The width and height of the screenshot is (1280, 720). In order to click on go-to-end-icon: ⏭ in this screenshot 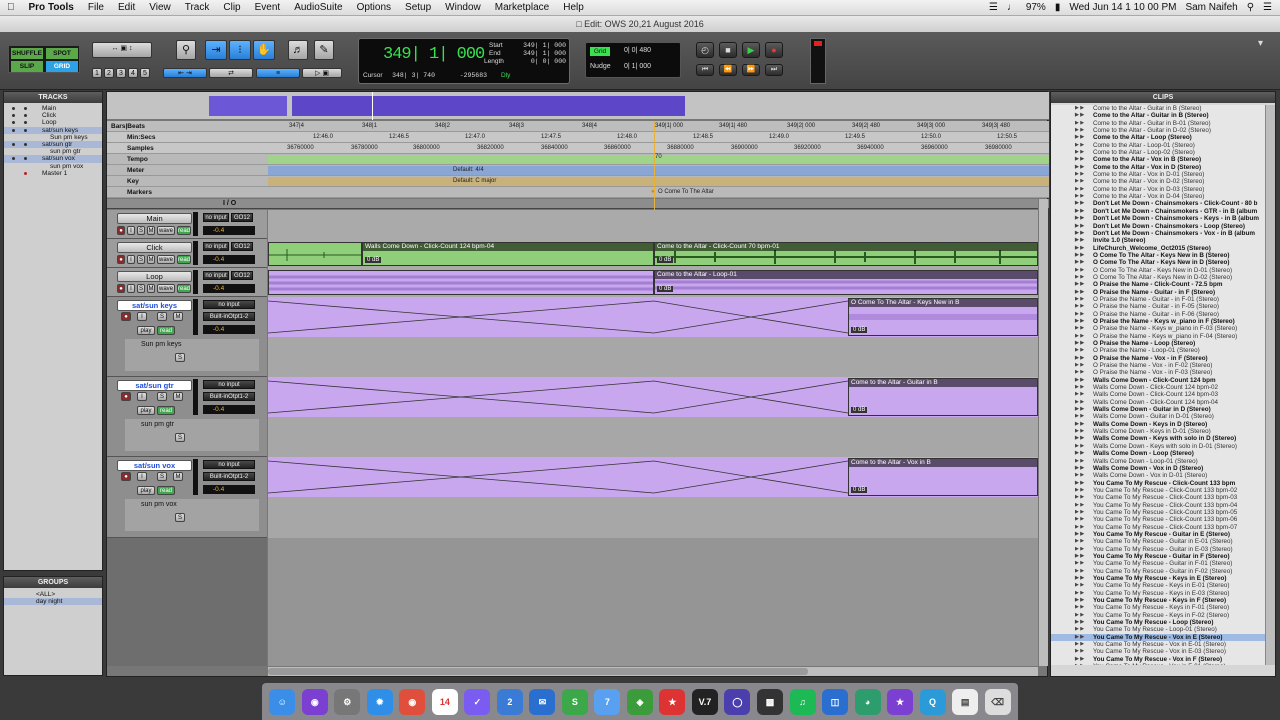, I will do `click(774, 70)`.